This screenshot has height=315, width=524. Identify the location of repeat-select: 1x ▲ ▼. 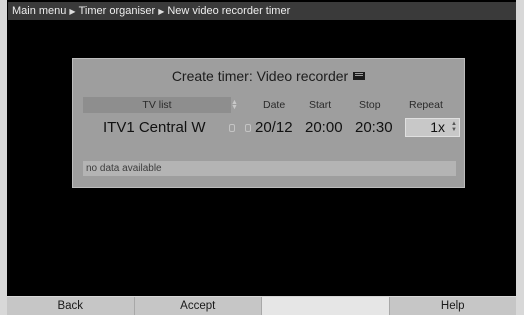
(432, 127).